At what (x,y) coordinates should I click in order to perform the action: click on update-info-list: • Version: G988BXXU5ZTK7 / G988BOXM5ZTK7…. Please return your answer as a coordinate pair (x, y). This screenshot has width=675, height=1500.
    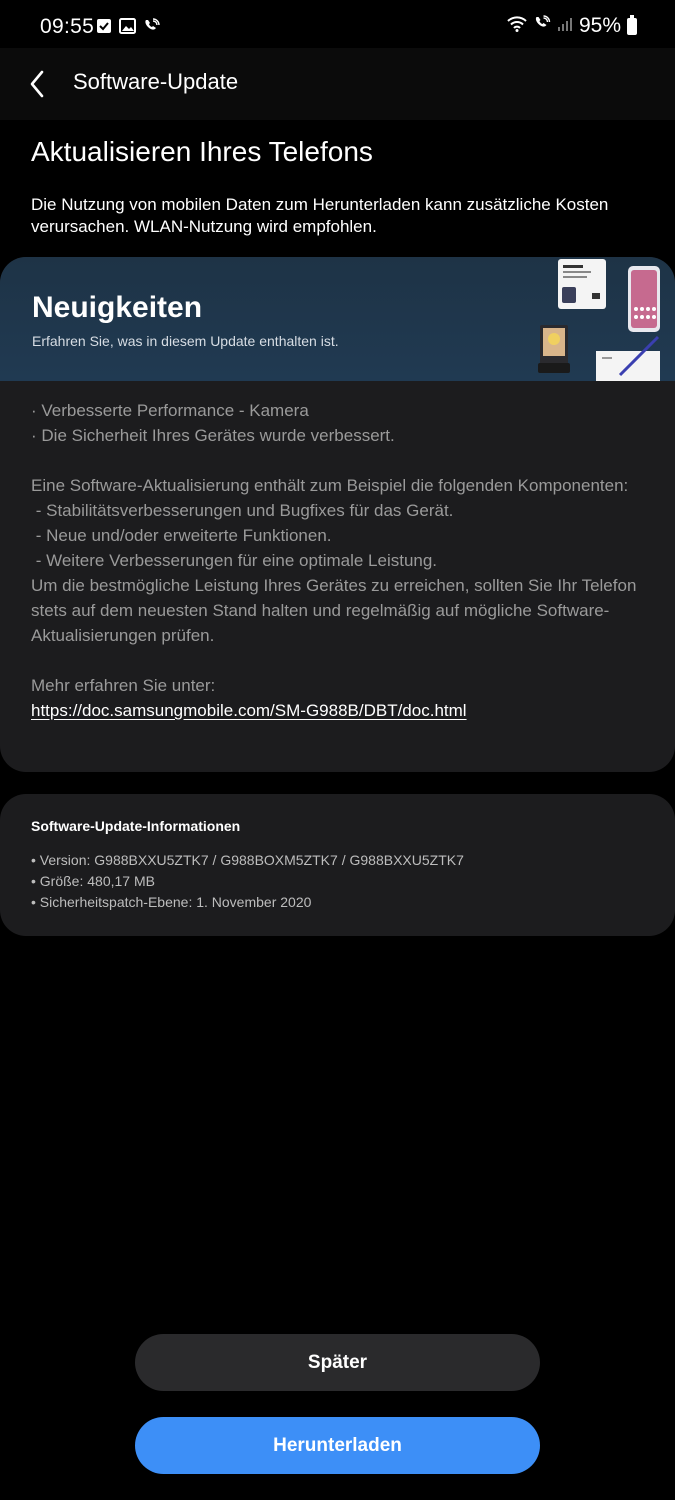
    Looking at the image, I should click on (247, 881).